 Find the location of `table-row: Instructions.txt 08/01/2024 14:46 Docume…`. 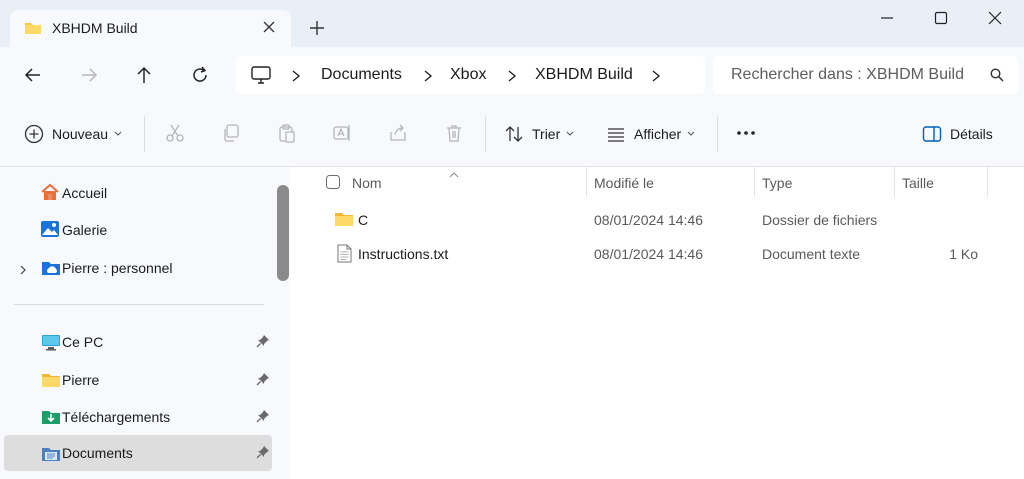

table-row: Instructions.txt 08/01/2024 14:46 Docume… is located at coordinates (660, 254).